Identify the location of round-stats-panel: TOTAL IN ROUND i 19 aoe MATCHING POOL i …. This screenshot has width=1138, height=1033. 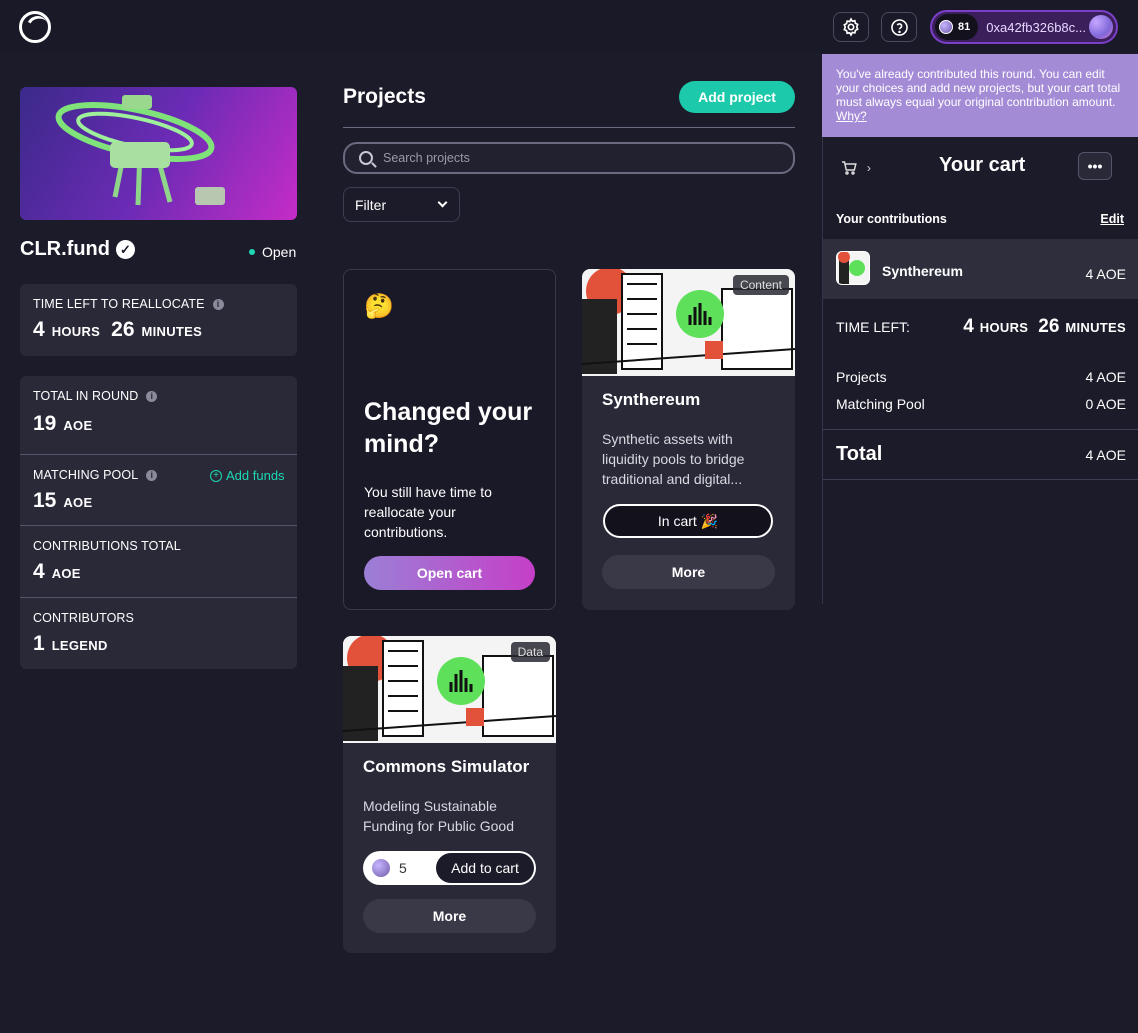
(158, 522).